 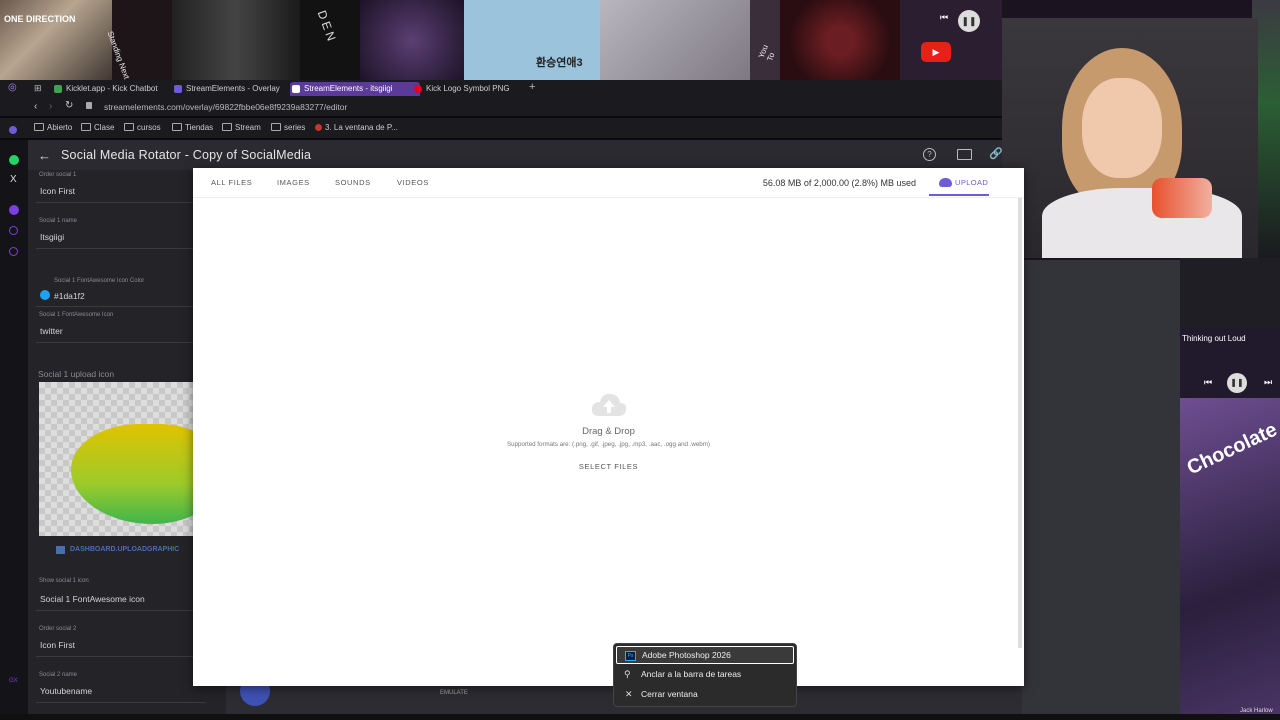 What do you see at coordinates (149, 127) in the screenshot?
I see `bookmark-label: cursos` at bounding box center [149, 127].